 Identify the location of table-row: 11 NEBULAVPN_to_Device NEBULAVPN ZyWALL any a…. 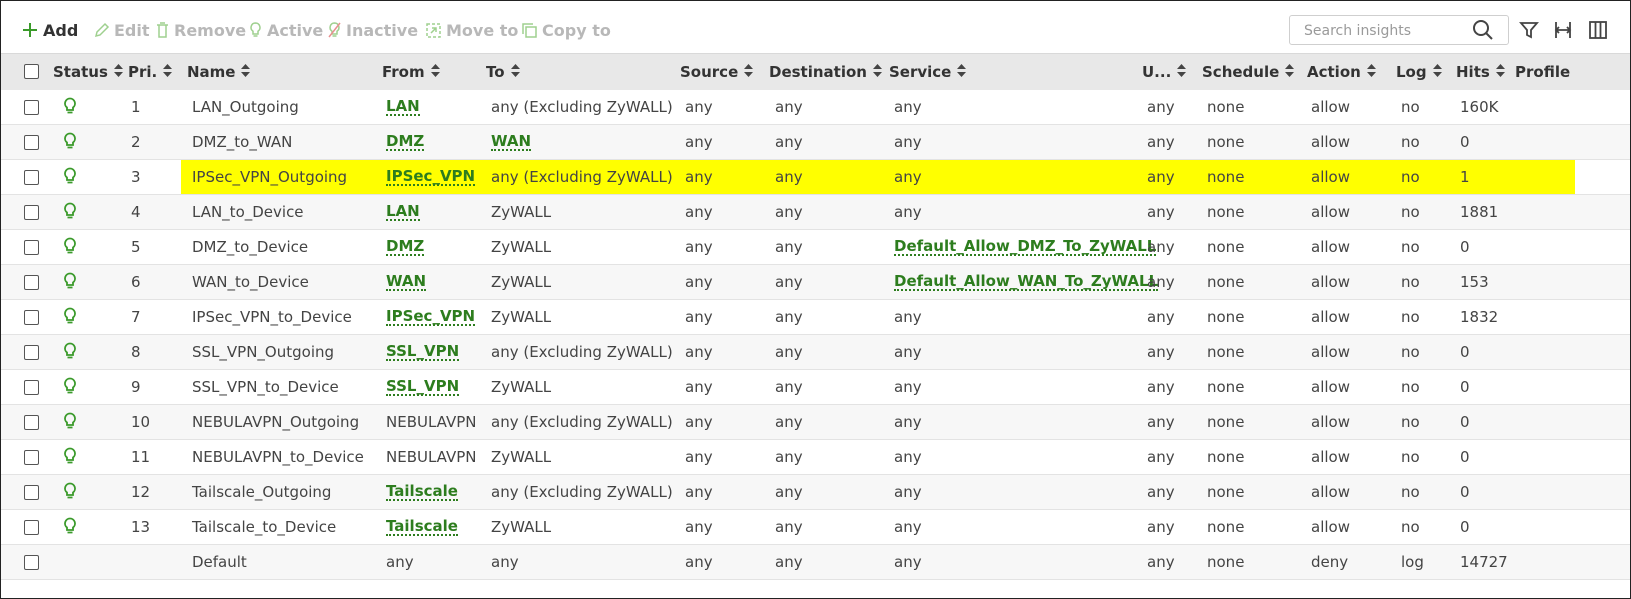
(815, 457).